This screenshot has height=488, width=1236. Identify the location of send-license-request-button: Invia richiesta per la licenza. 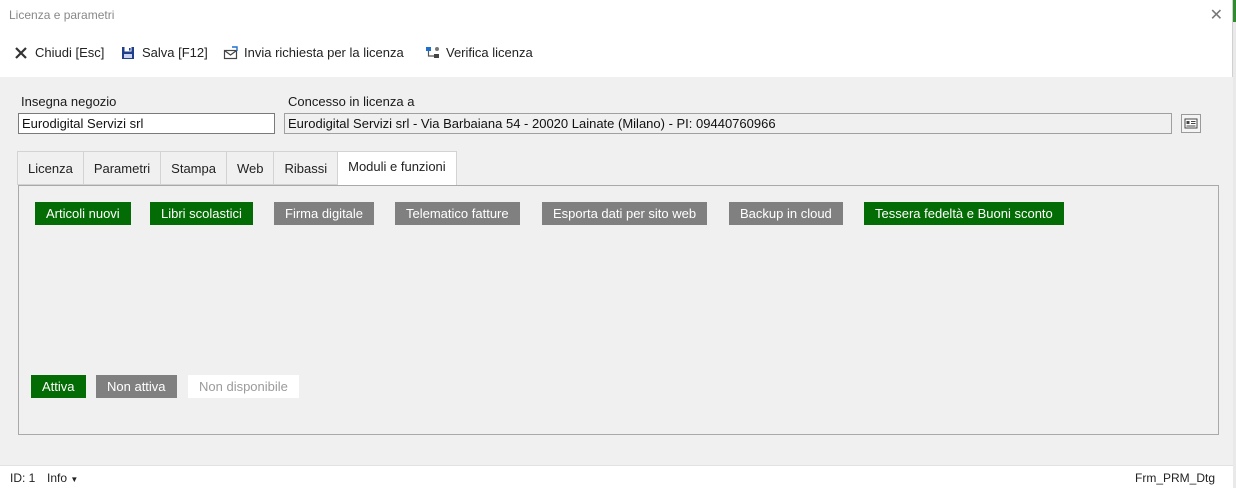
(313, 52).